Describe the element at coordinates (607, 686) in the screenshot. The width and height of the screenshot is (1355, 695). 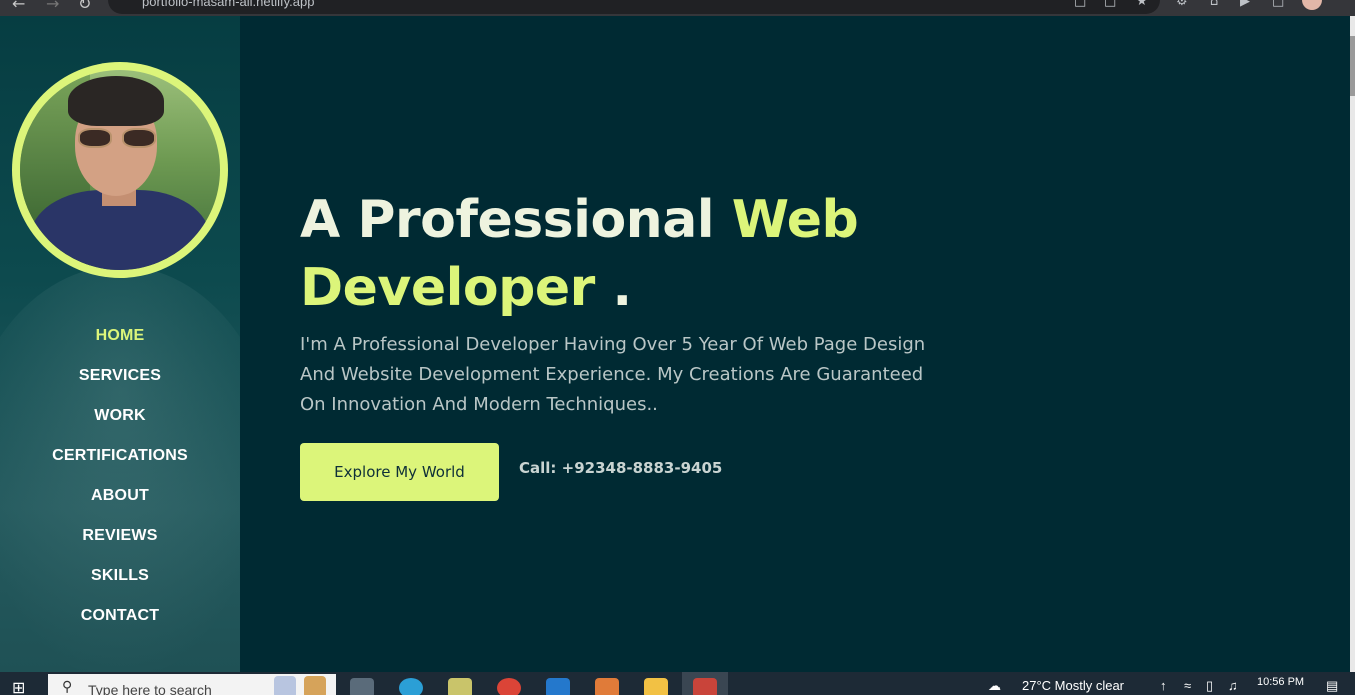
I see `xampp-icon` at that location.